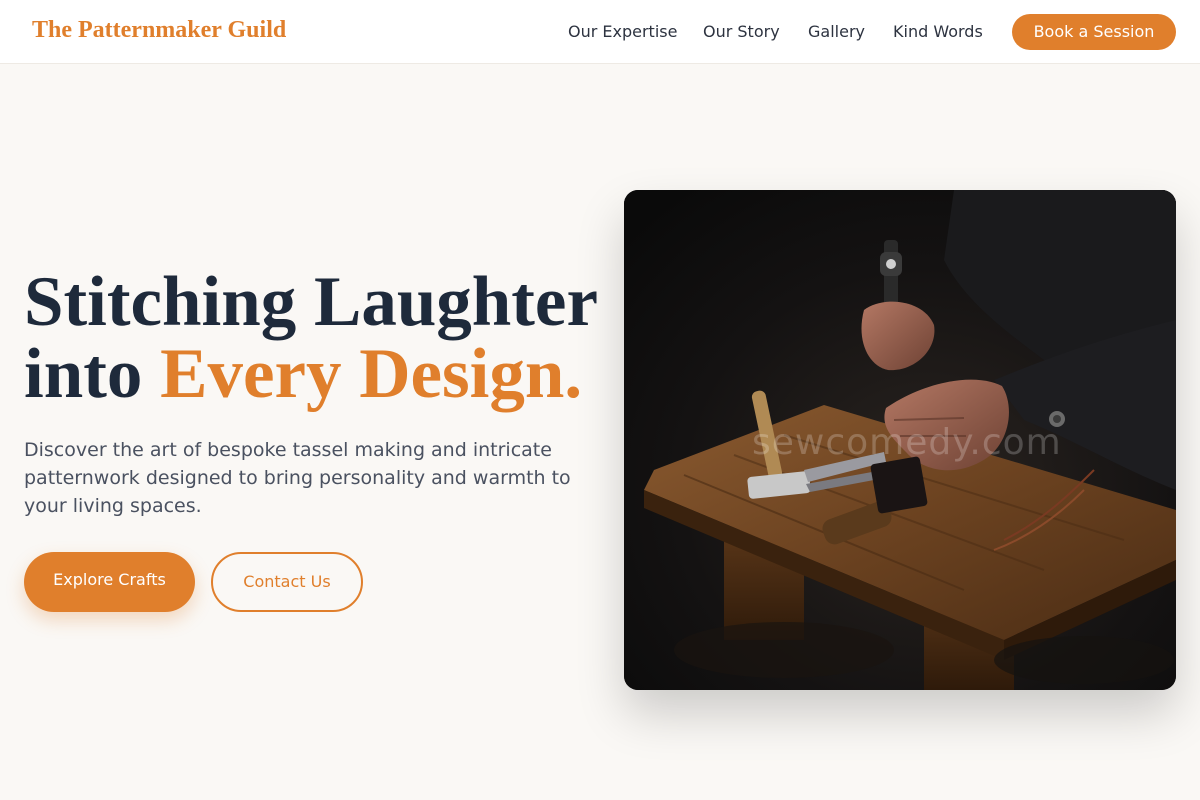 This screenshot has width=1200, height=800. Describe the element at coordinates (907, 442) in the screenshot. I see `image-watermark: sewcomedy.com` at that location.